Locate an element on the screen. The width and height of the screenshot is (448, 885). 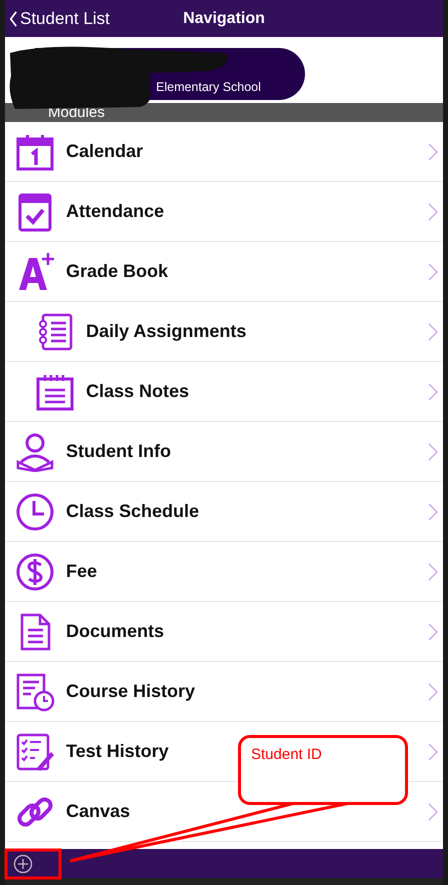
reader-icon is located at coordinates (35, 452).